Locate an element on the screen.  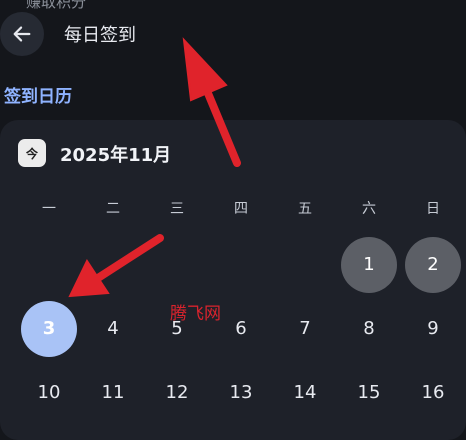
scrolled-text: 赚取积分 is located at coordinates (56, 5).